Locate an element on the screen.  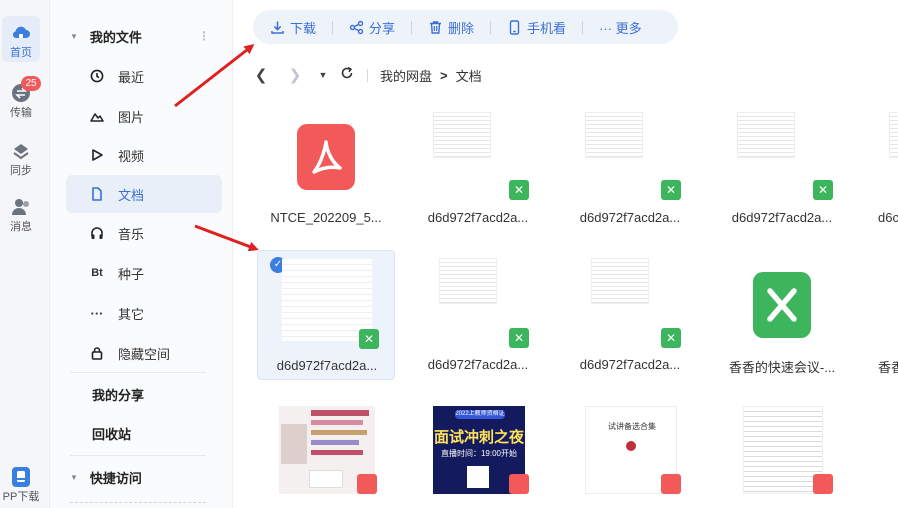
file-action-toolbar: 下载 分享 删除 手机看 ··· 更多 is located at coordinates (465, 27).